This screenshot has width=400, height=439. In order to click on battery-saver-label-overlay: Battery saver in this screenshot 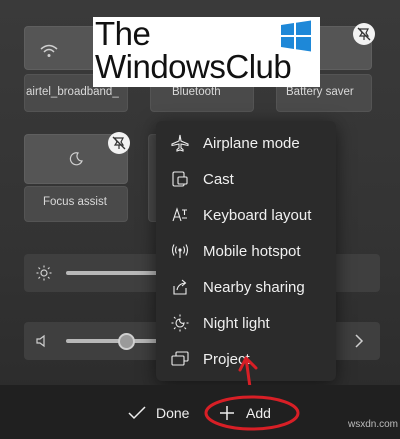, I will do `click(320, 92)`.